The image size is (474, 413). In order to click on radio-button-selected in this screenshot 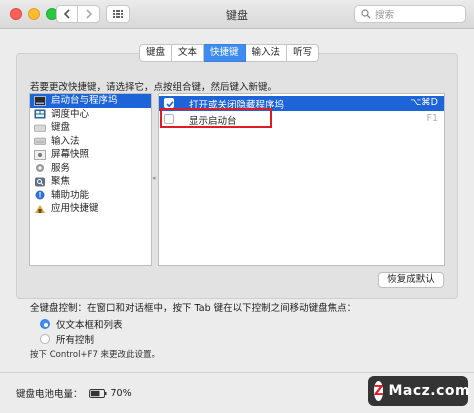, I will do `click(45, 324)`.